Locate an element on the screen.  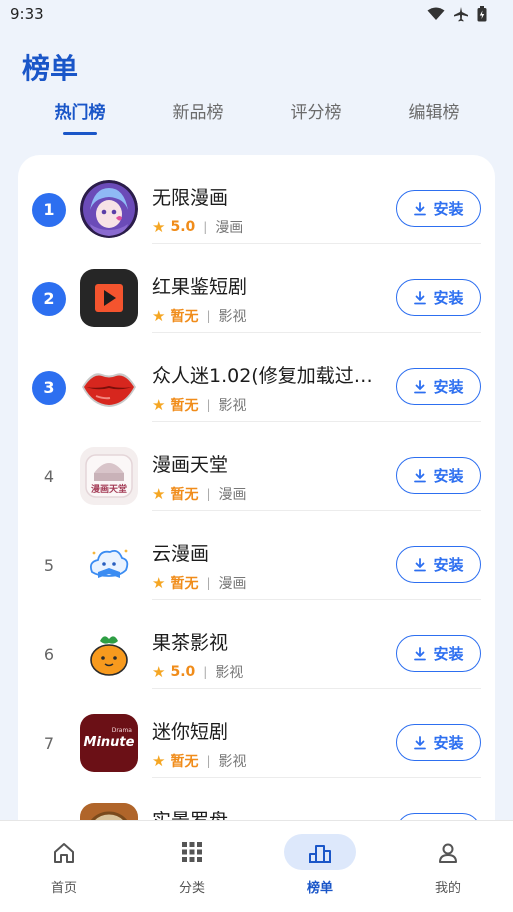
app-name: 果茶影视 is located at coordinates (190, 643).